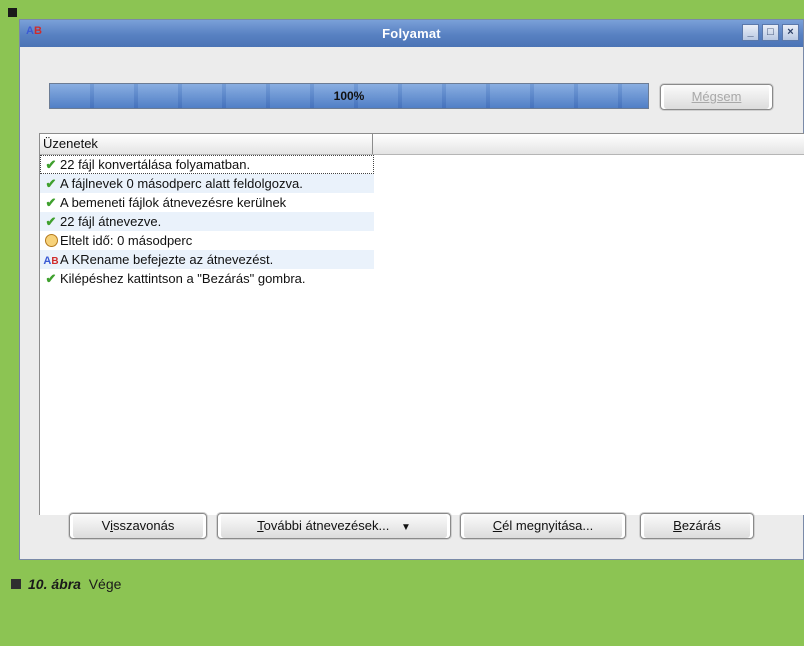  I want to click on column-header-messages: Üzenetek, so click(206, 144).